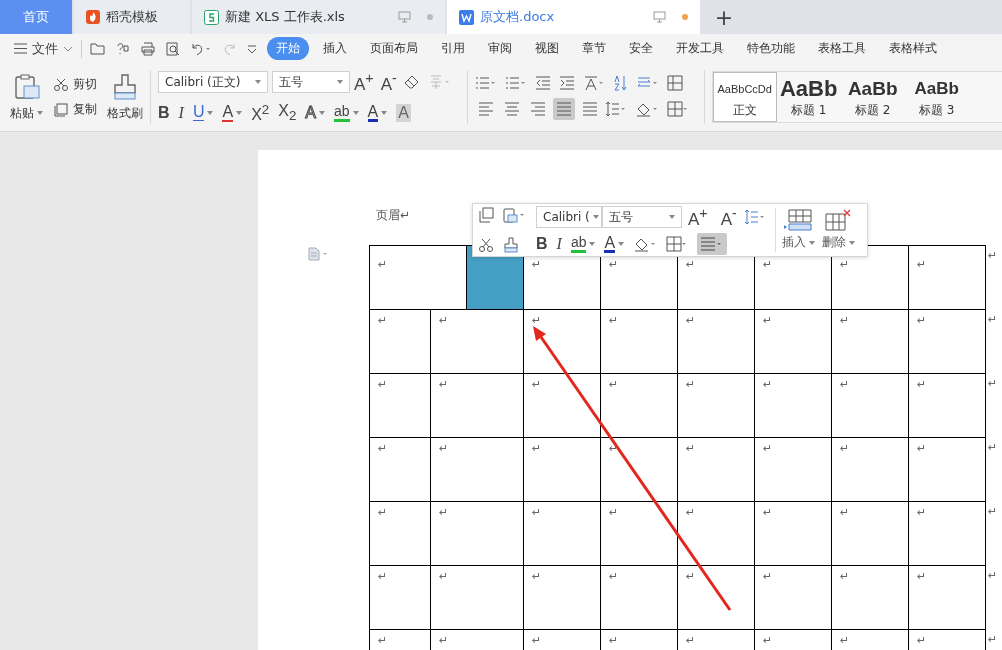 Image resolution: width=1002 pixels, height=650 pixels. What do you see at coordinates (594, 48) in the screenshot?
I see `ribbon-tab: 章节` at bounding box center [594, 48].